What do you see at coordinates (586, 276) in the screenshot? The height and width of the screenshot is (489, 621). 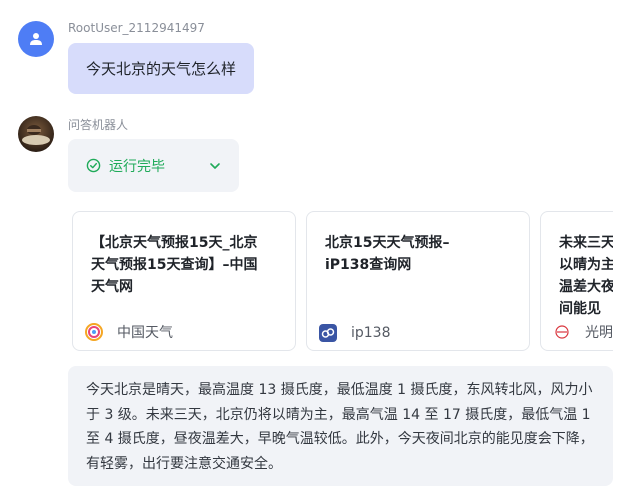 I see `source-card-title: 未来三天以晴为主温差大夜间能见` at bounding box center [586, 276].